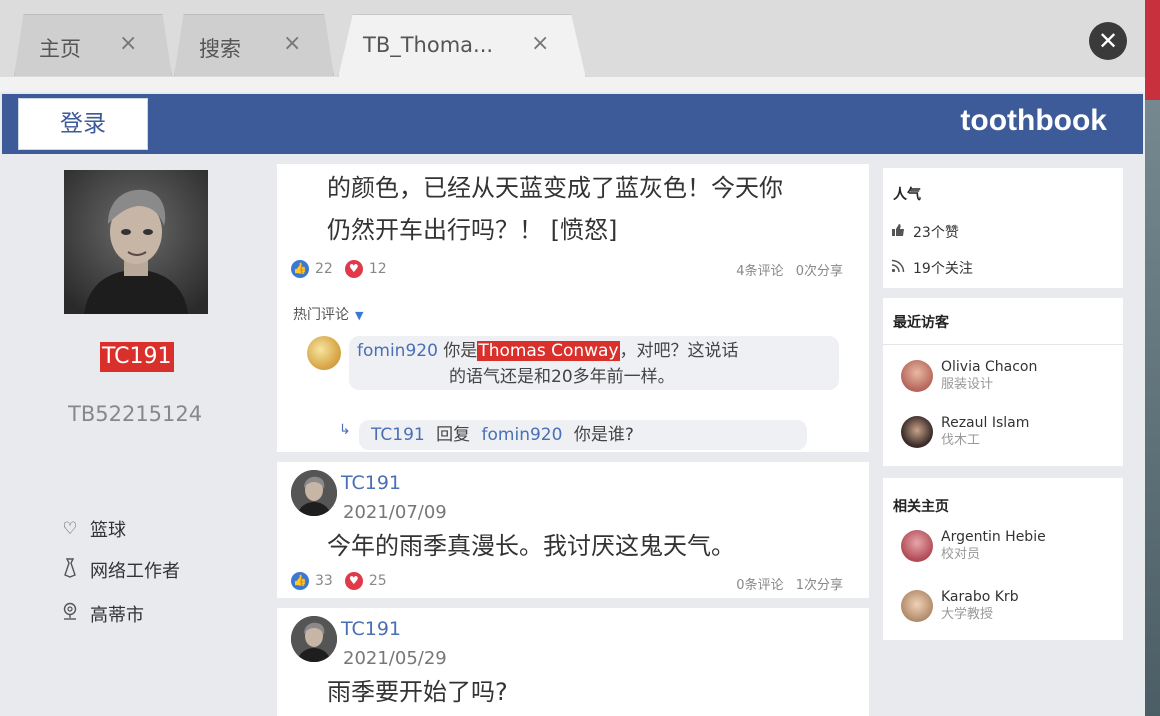 The image size is (1160, 716). Describe the element at coordinates (397, 351) in the screenshot. I see `comment-author-link: fomin920` at that location.